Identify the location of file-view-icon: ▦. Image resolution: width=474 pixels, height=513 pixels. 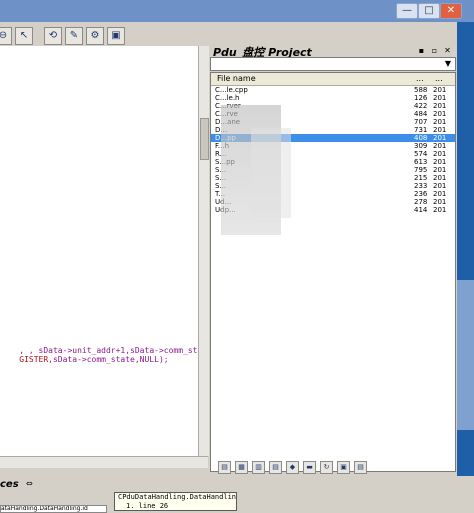
(241, 467).